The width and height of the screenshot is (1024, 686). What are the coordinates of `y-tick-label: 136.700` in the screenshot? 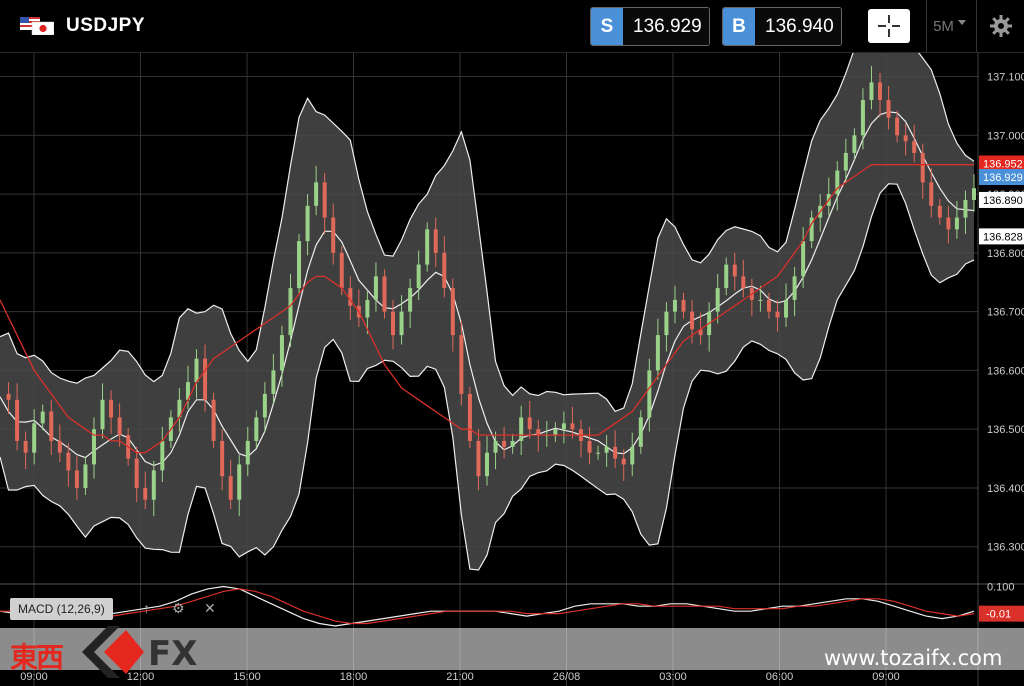 It's located at (1005, 313).